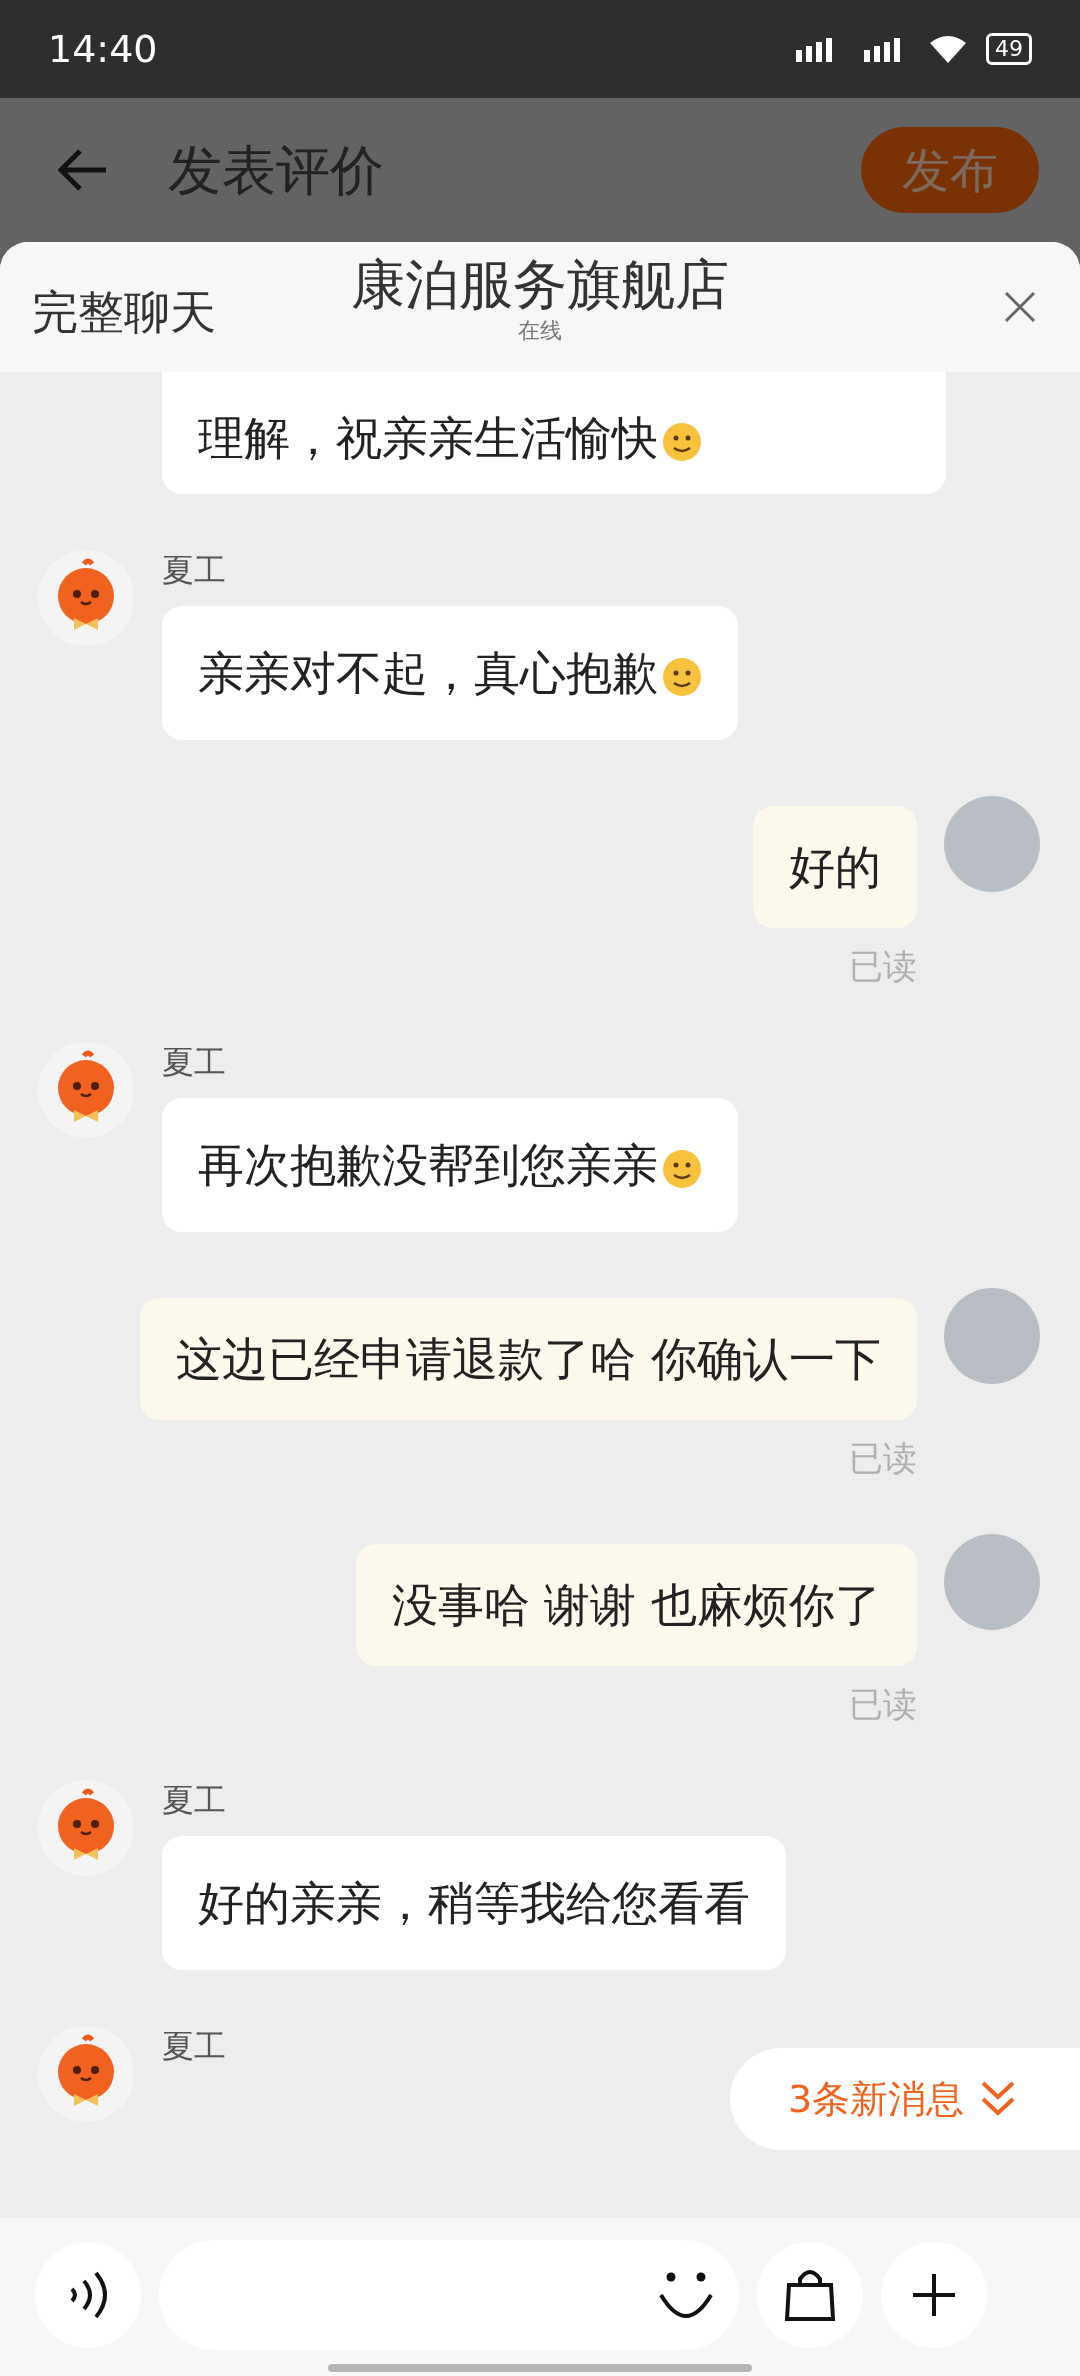  I want to click on message-text: 好的亲亲，稍等我给您看看, so click(474, 1903).